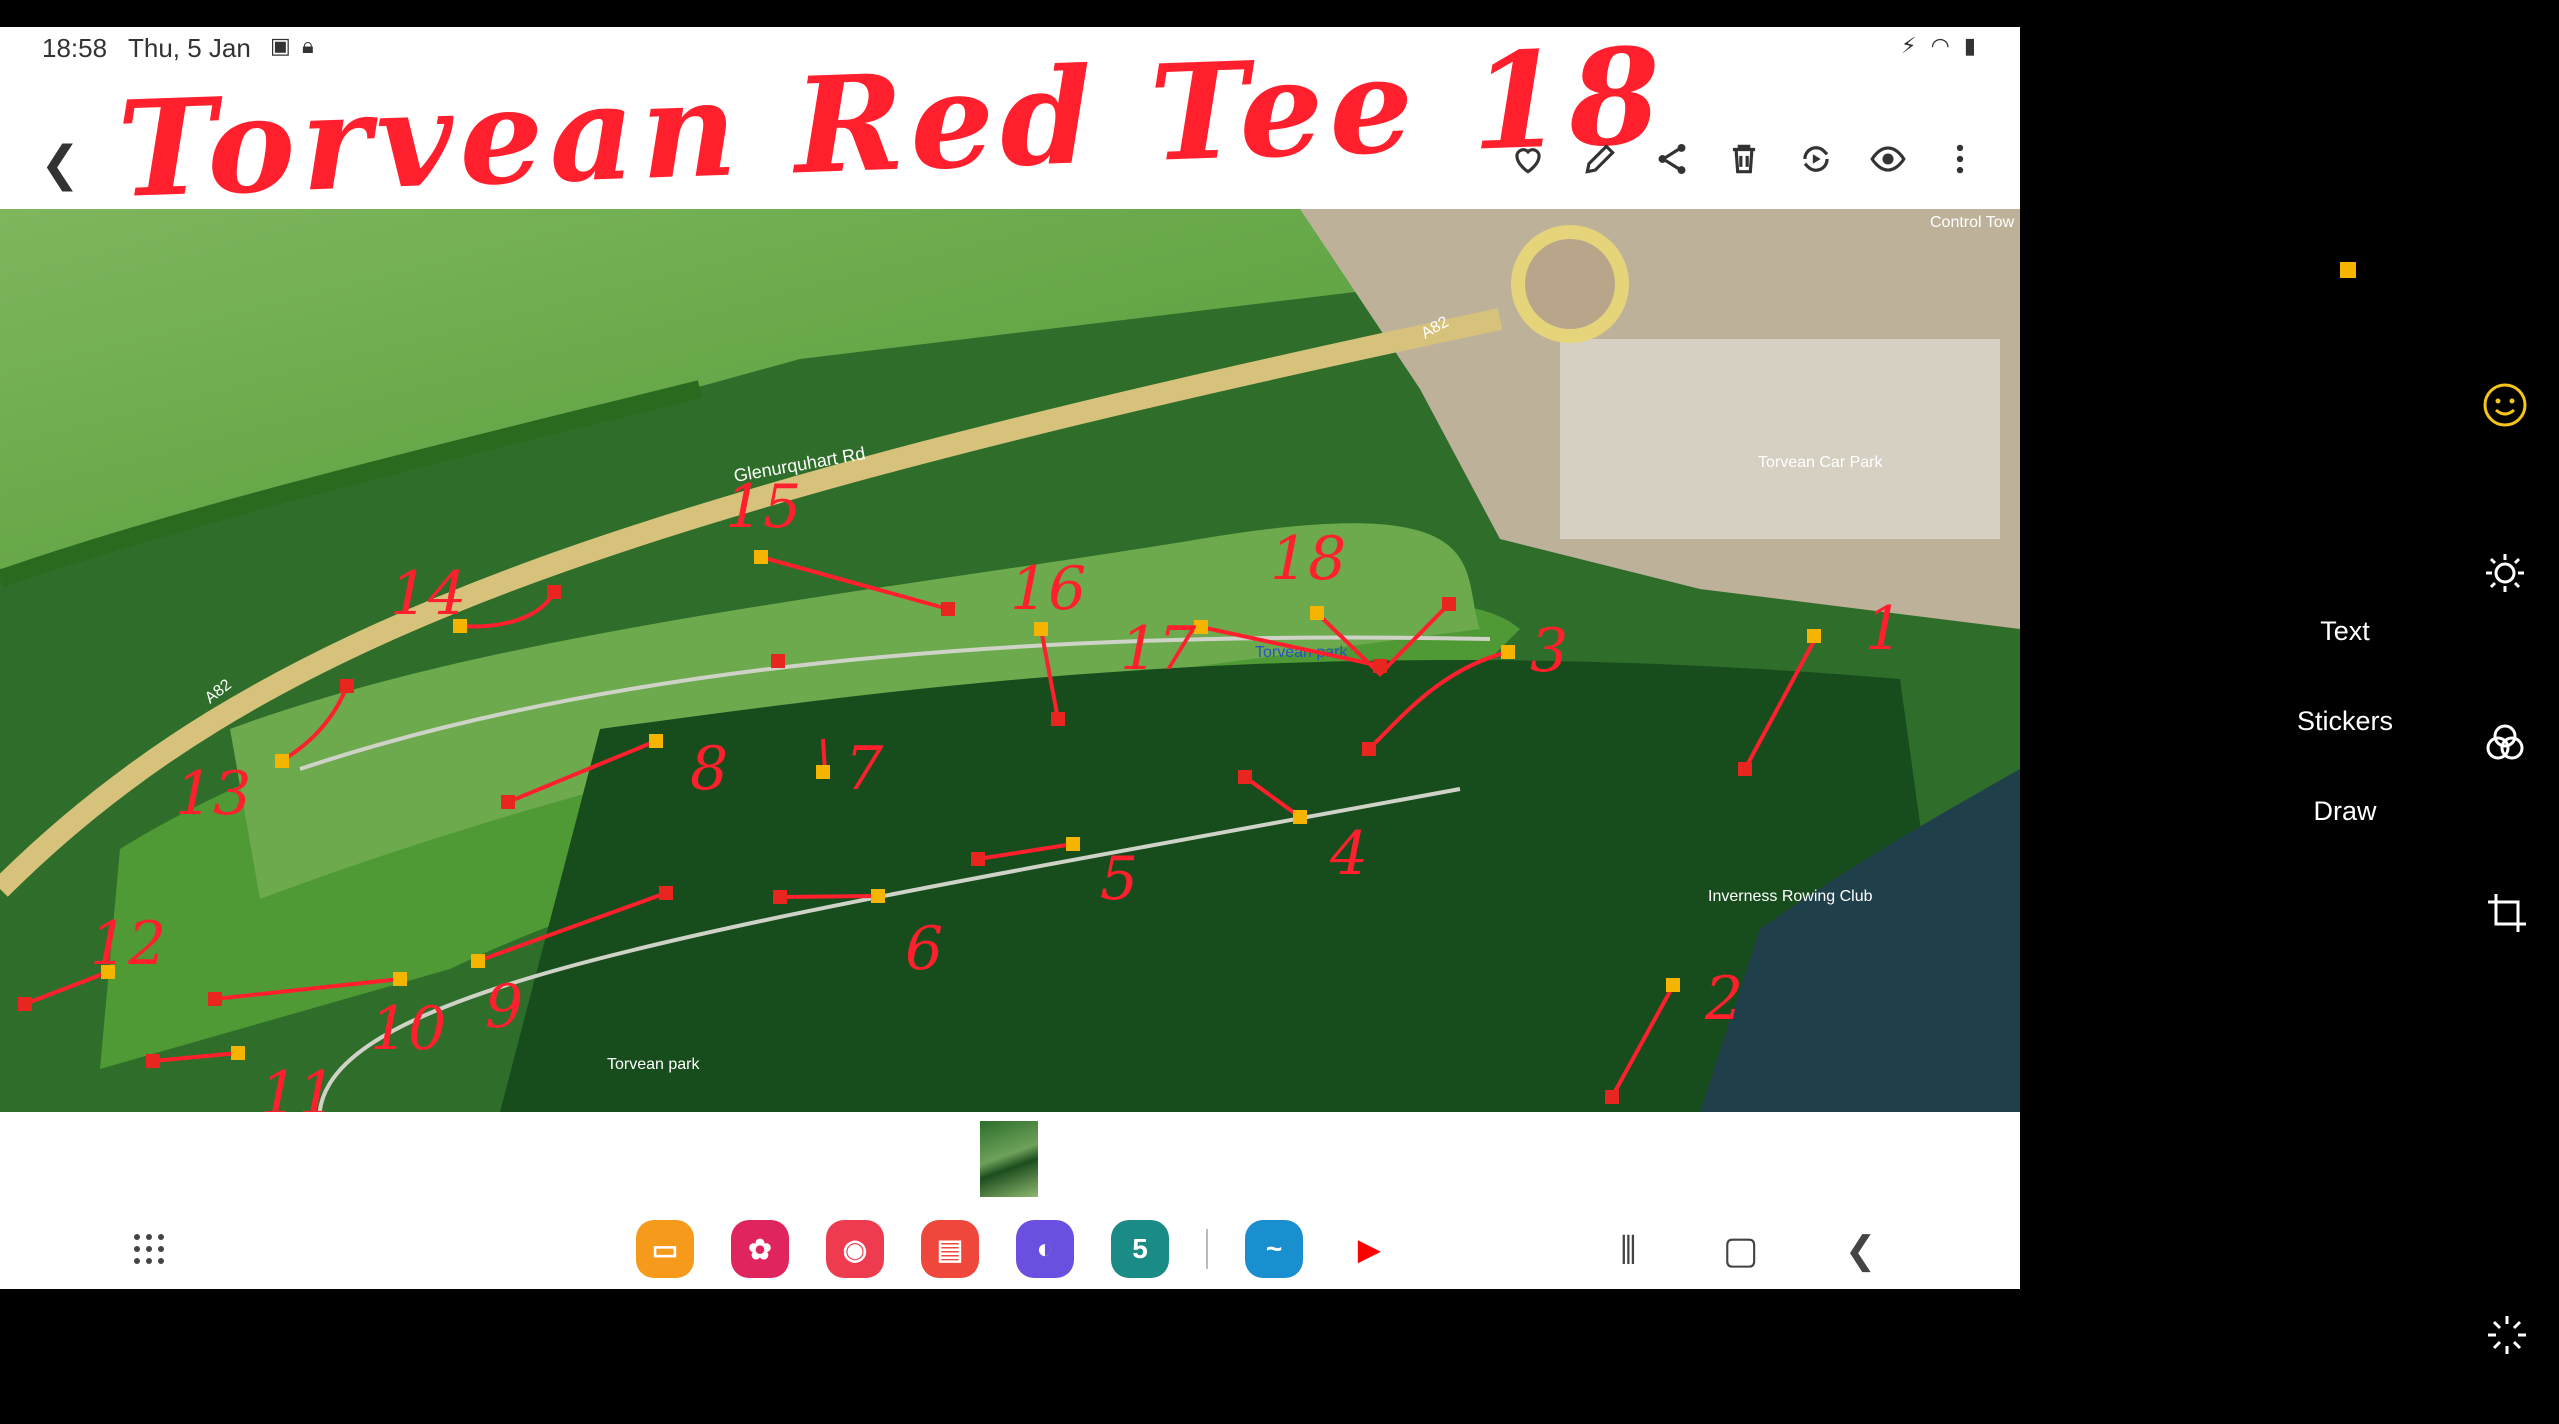 Image resolution: width=2559 pixels, height=1424 pixels. Describe the element at coordinates (1723, 999) in the screenshot. I see `hole-label: 2` at that location.